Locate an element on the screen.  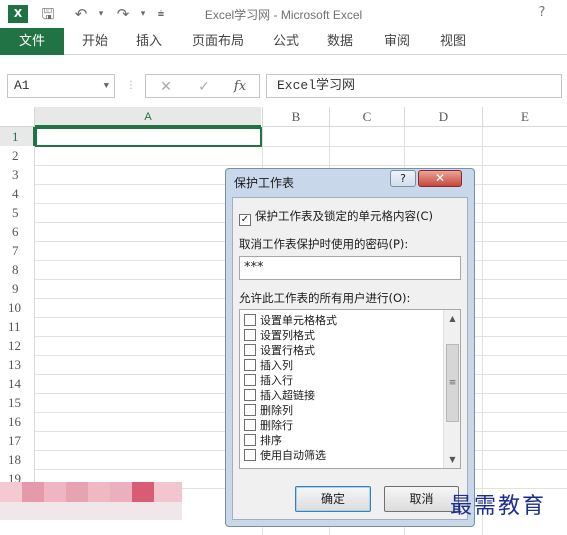
ribbon-tabs: 文件 开始 插入 页面布局 公式 数据 审阅 视图 is located at coordinates (283, 41).